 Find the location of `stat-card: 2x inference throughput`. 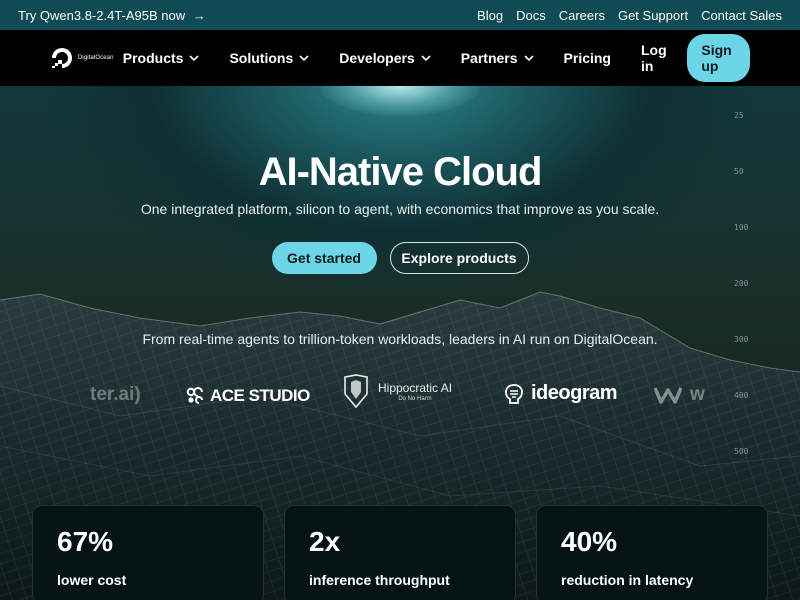

stat-card: 2x inference throughput is located at coordinates (400, 552).